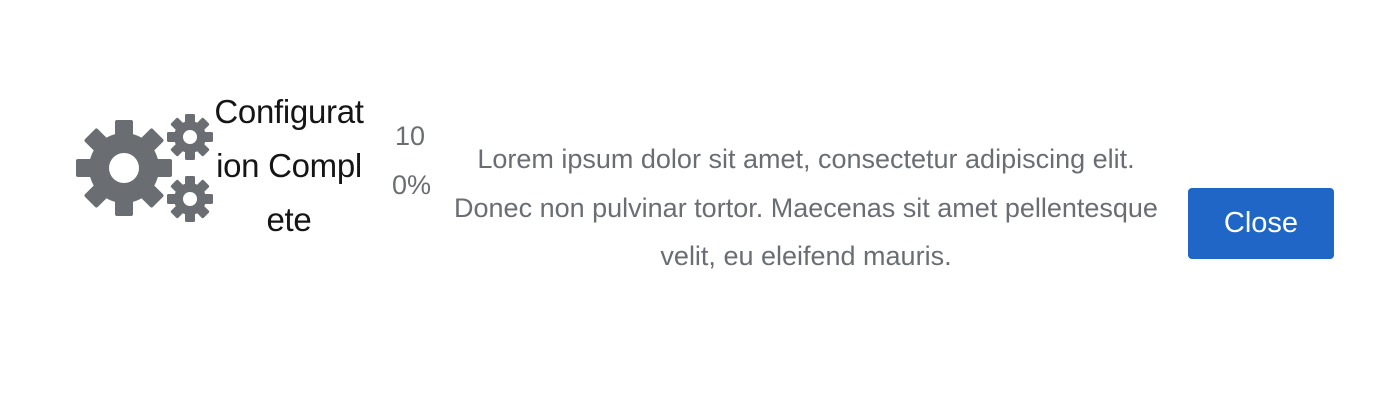  What do you see at coordinates (412, 160) in the screenshot?
I see `progress-percentage: 100%` at bounding box center [412, 160].